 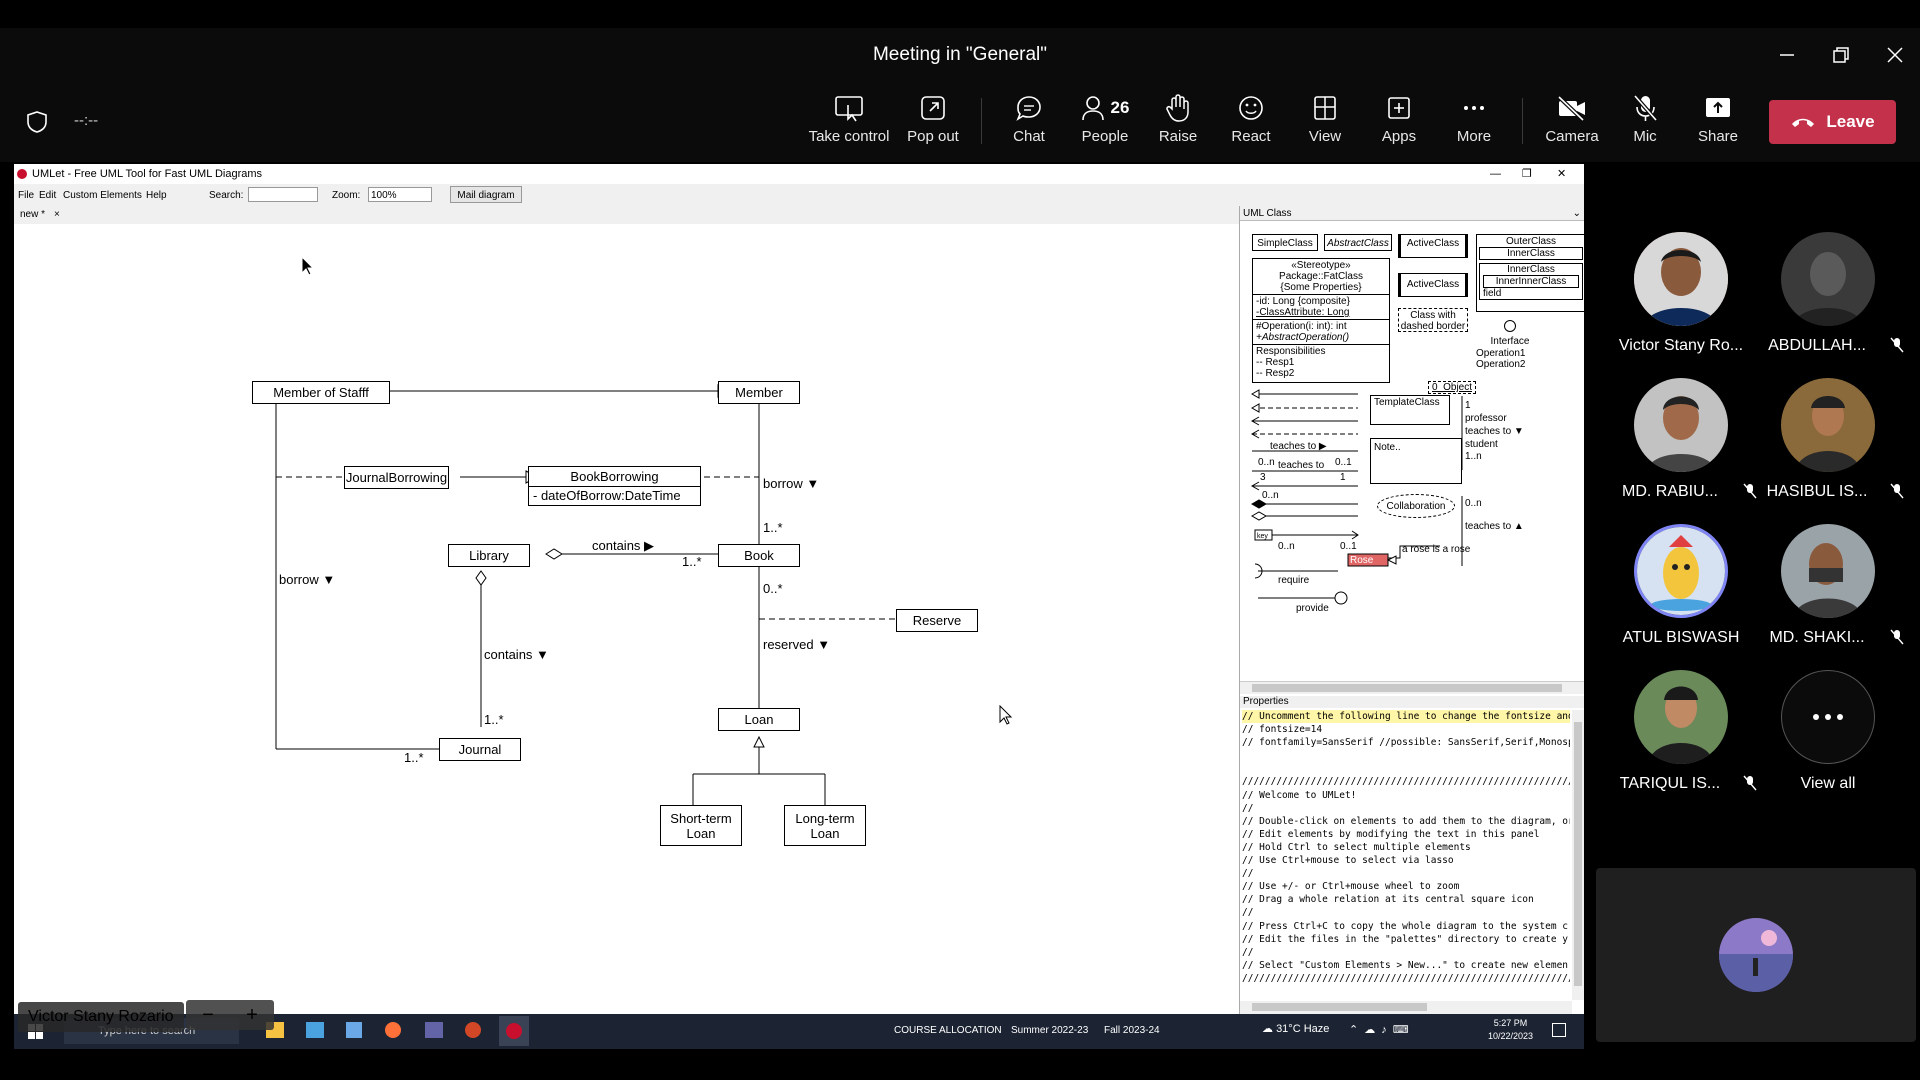 I want to click on umlet-taskbar-item, so click(x=514, y=1031).